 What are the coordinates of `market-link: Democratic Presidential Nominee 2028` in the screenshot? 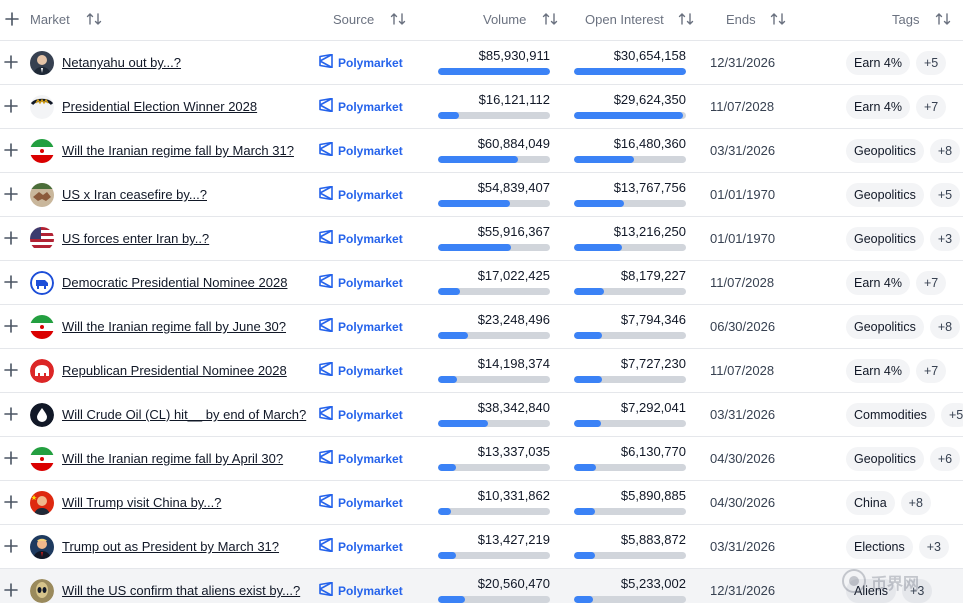 It's located at (174, 282).